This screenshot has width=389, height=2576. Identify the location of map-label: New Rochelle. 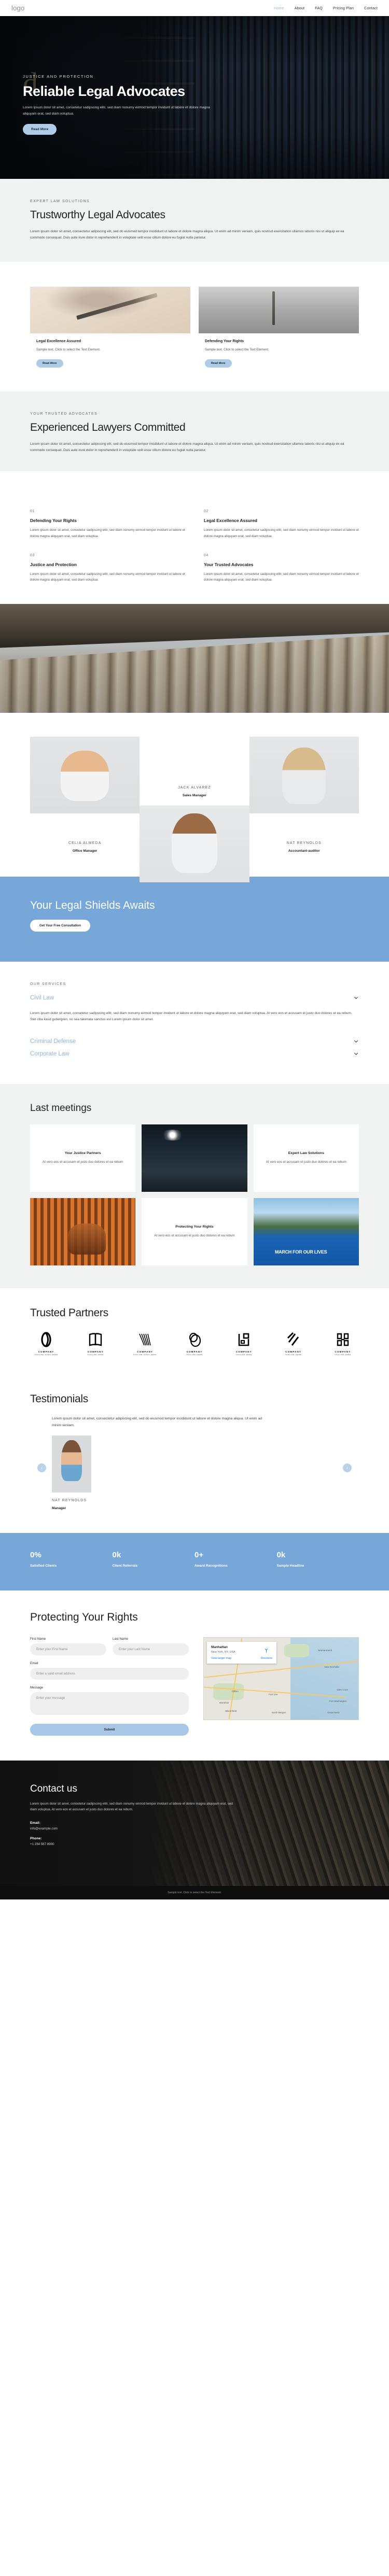
(332, 1666).